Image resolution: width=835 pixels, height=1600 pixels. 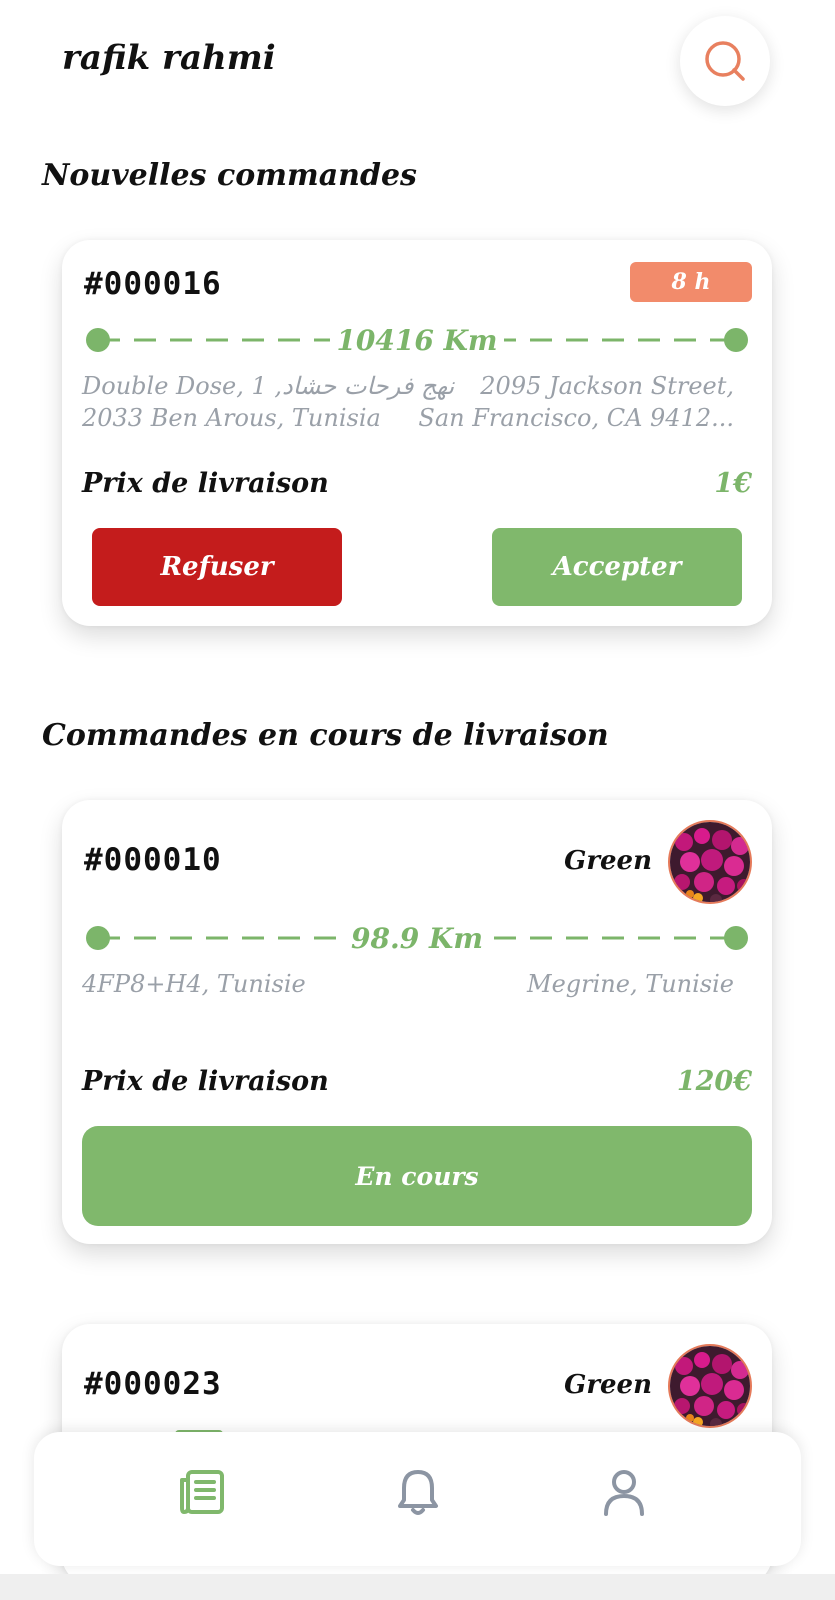 What do you see at coordinates (153, 860) in the screenshot?
I see `order-id: #000010` at bounding box center [153, 860].